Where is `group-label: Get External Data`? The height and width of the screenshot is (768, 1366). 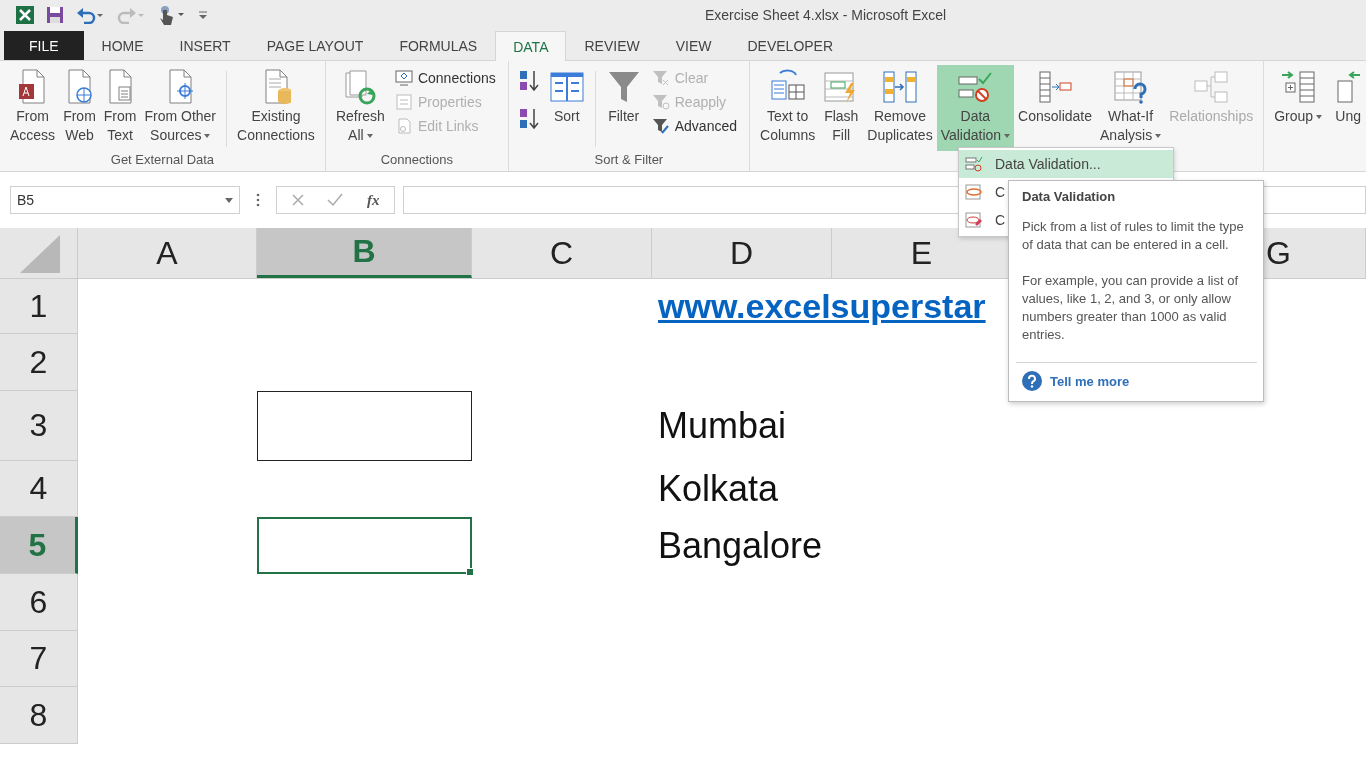
group-label: Get External Data is located at coordinates (162, 160).